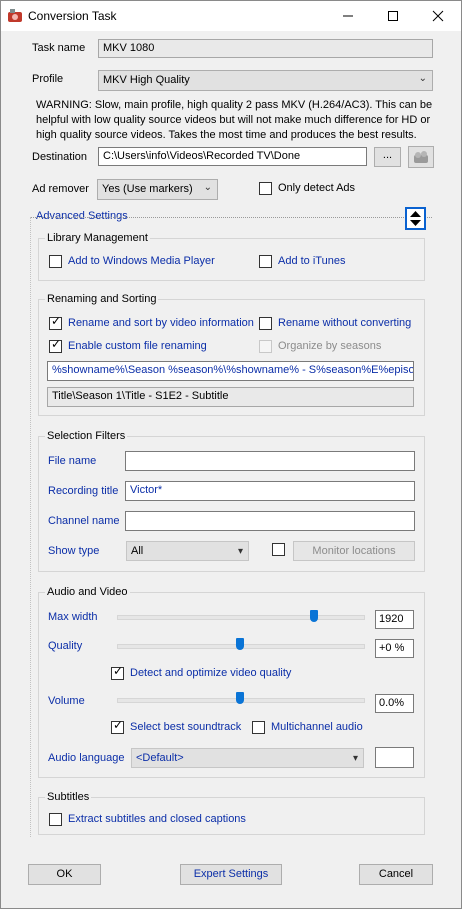 Image resolution: width=462 pixels, height=909 pixels. I want to click on volume-slider-thumb, so click(240, 698).